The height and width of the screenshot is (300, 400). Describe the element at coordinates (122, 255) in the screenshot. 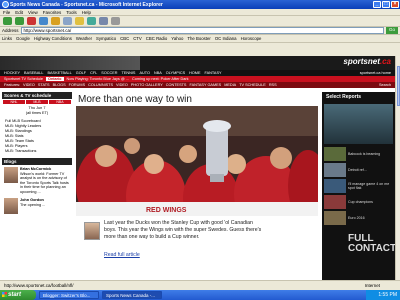

I see `read-full-article-link: Read full article` at that location.